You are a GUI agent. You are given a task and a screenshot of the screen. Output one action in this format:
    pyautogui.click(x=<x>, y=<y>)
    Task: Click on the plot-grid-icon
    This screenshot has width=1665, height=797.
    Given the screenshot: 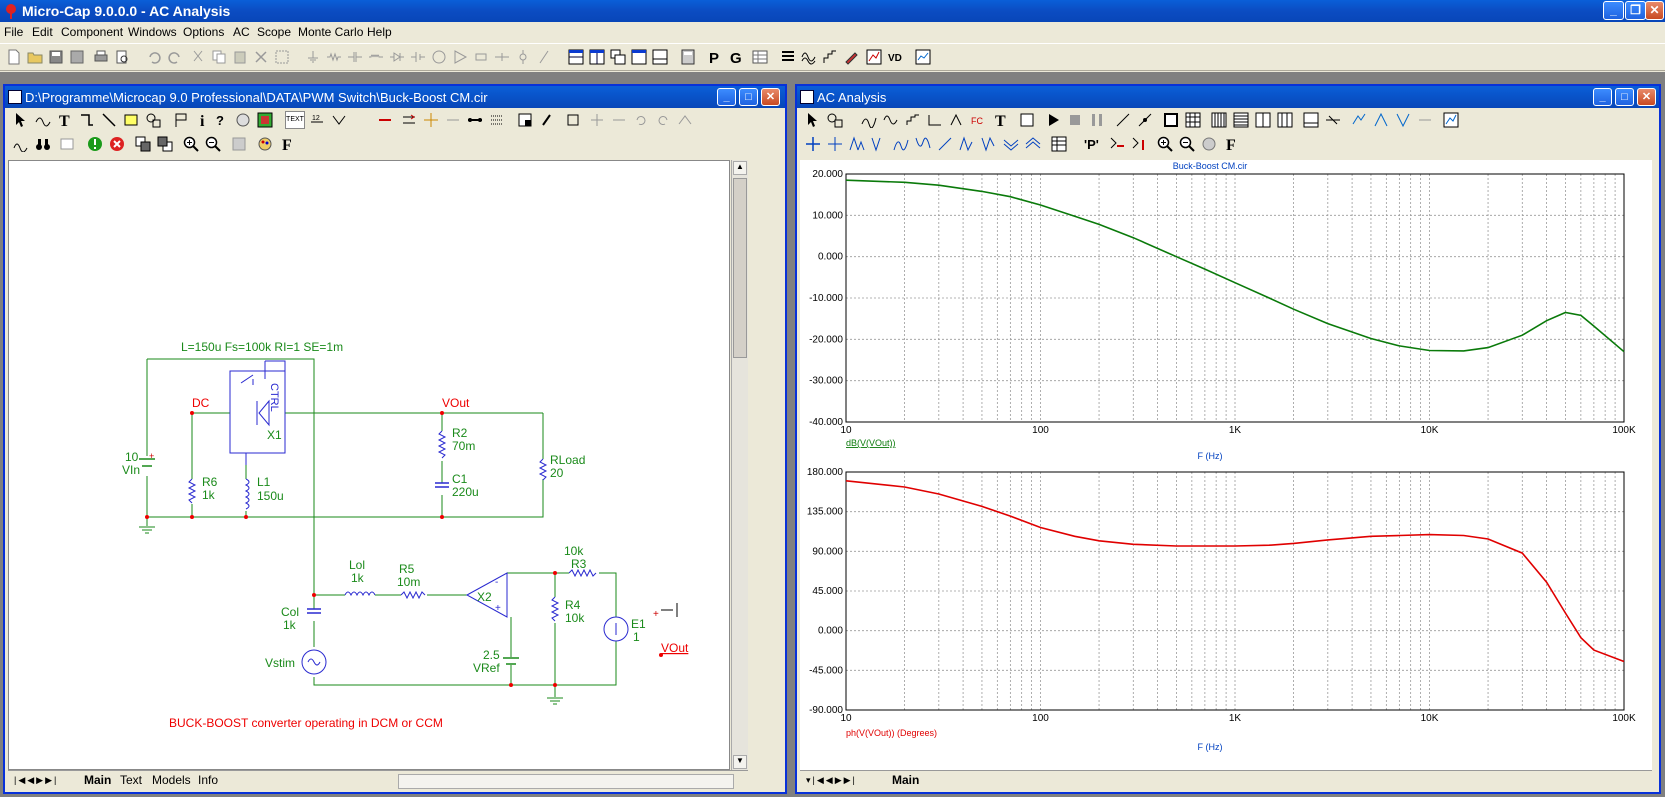 What is the action you would take?
    pyautogui.click(x=1193, y=120)
    